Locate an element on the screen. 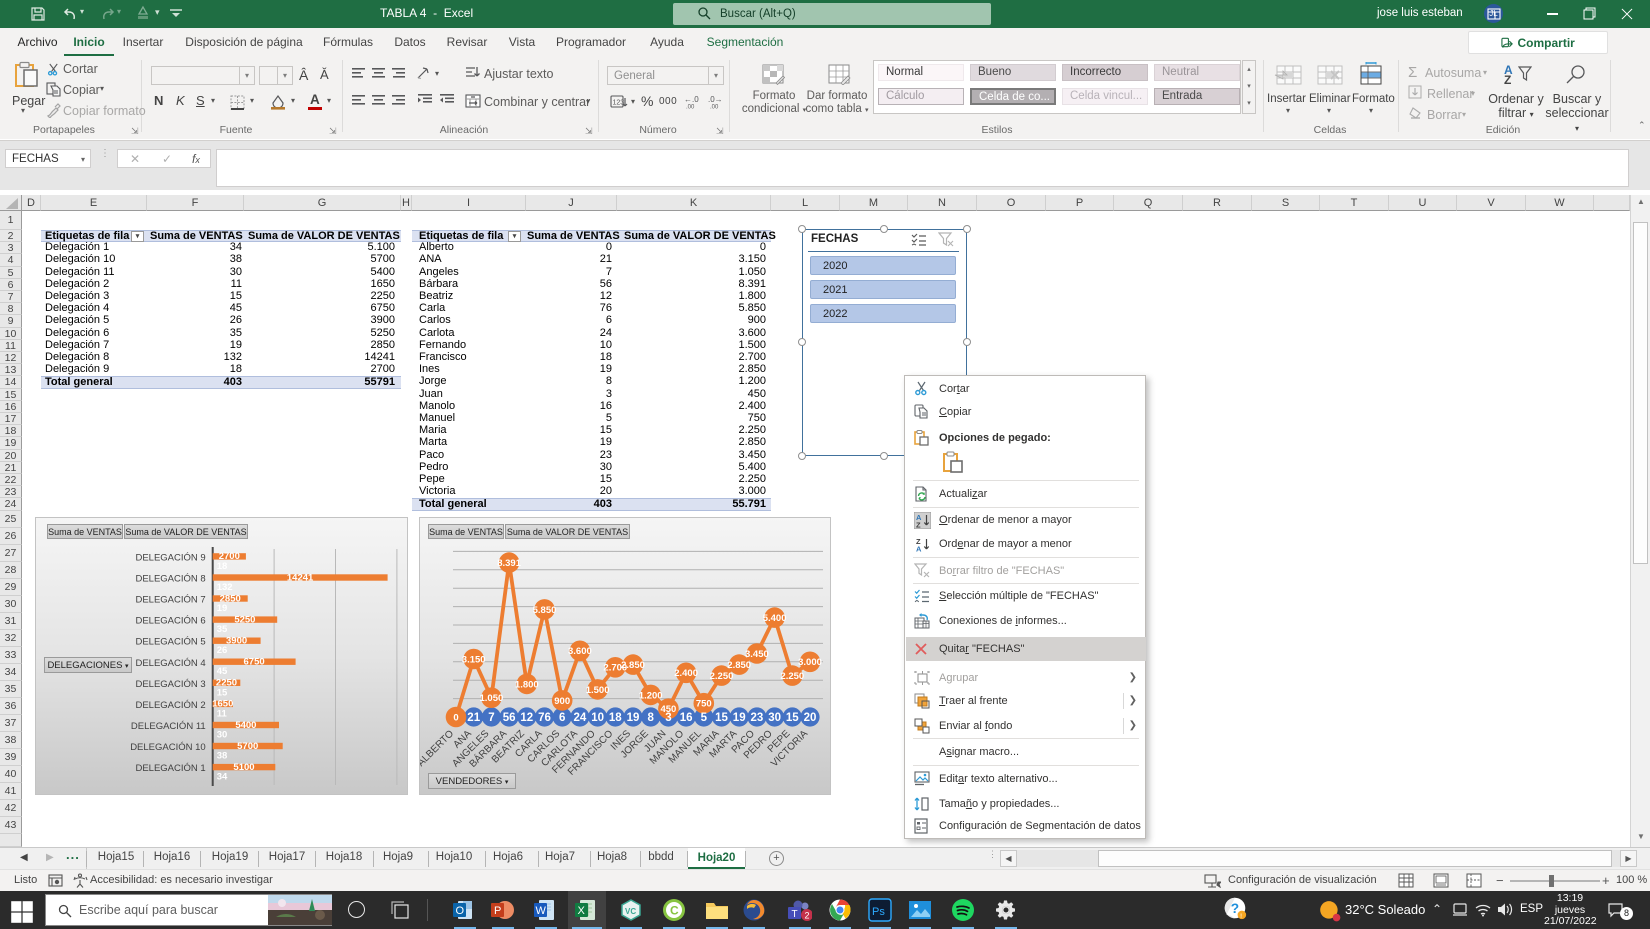 This screenshot has width=1650, height=929. svg-text: 26 is located at coordinates (222, 650).